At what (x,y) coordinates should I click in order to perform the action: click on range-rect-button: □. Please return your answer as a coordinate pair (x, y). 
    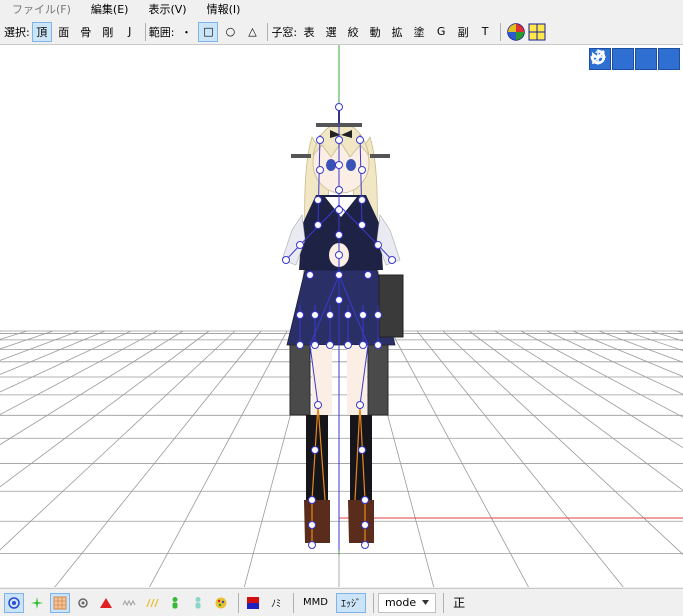
    Looking at the image, I should click on (208, 31).